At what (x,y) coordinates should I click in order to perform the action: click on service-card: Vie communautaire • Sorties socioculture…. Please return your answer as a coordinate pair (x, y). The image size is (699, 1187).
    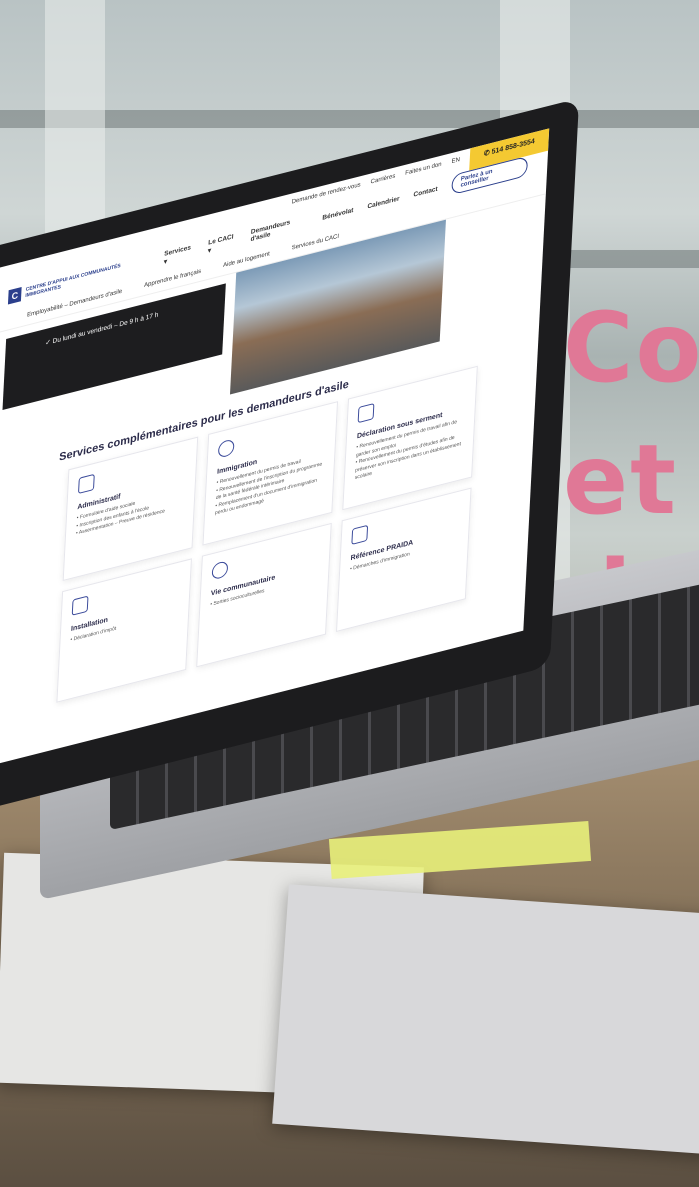
    Looking at the image, I should click on (264, 595).